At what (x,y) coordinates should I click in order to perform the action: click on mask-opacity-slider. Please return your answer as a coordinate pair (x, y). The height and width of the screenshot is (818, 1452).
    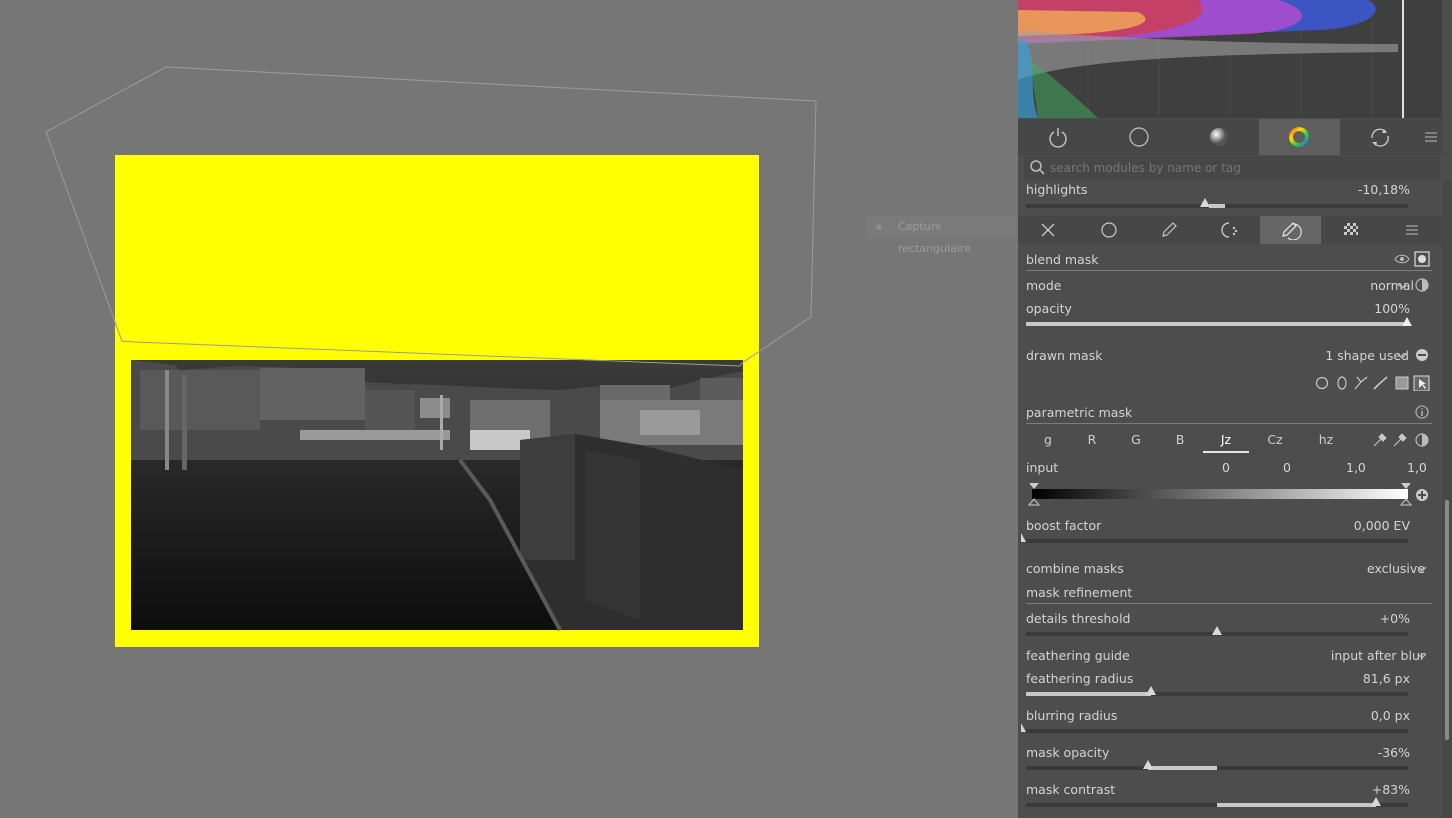
    Looking at the image, I should click on (1217, 765).